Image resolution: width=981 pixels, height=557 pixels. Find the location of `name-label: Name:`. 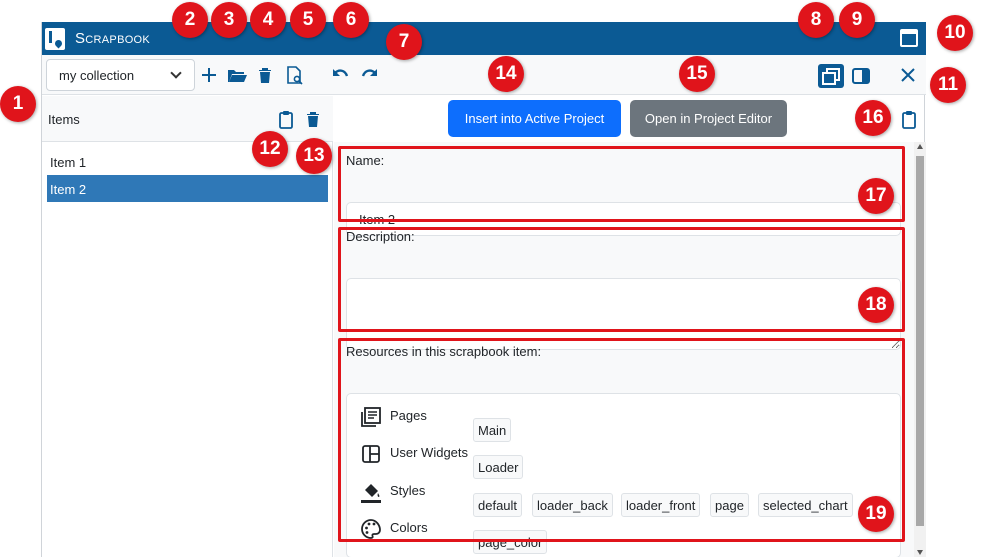

name-label: Name: is located at coordinates (365, 160).